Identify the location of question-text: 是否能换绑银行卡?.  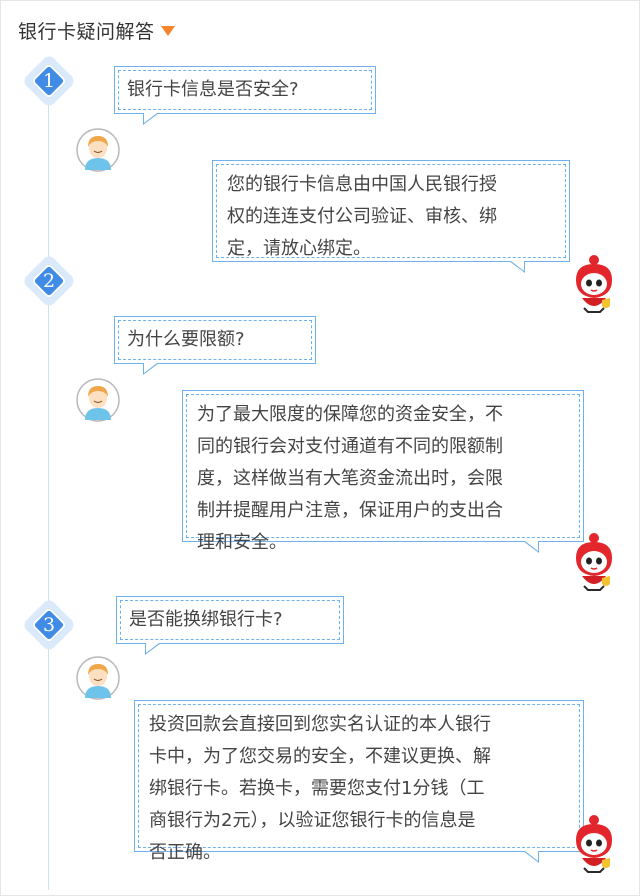
(206, 619).